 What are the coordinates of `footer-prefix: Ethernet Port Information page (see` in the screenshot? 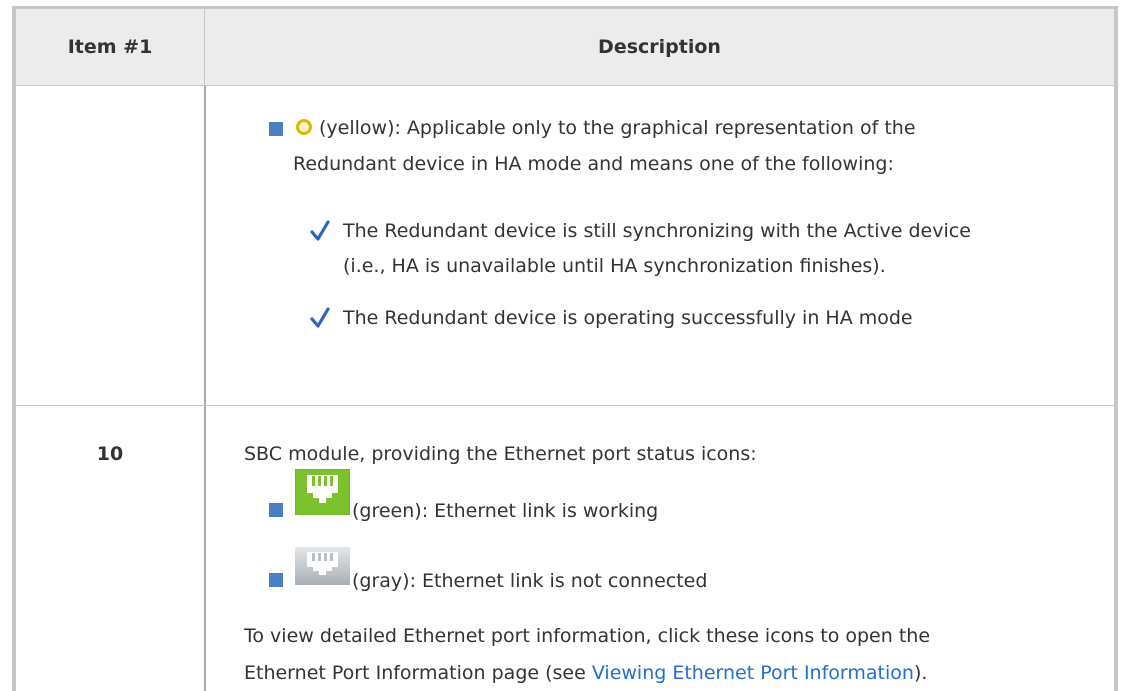 It's located at (418, 673).